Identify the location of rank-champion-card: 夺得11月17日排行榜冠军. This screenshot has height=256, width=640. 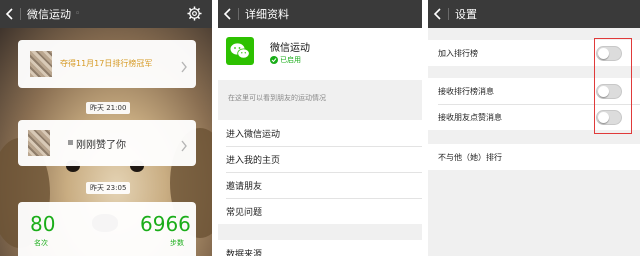
(107, 64).